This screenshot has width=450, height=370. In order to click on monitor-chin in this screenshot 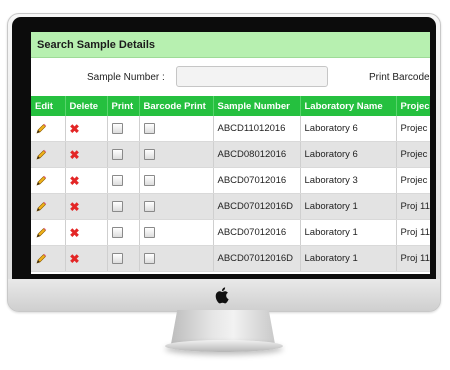, I will do `click(224, 295)`.